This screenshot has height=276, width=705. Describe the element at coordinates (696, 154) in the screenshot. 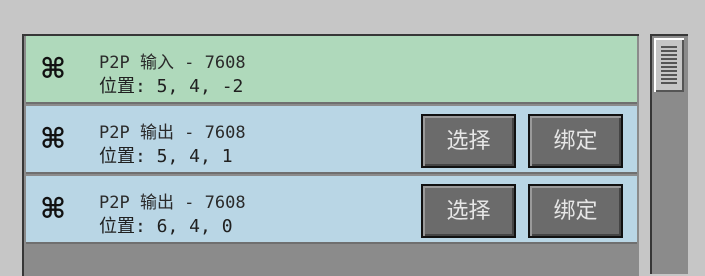

I see `frame-border` at that location.